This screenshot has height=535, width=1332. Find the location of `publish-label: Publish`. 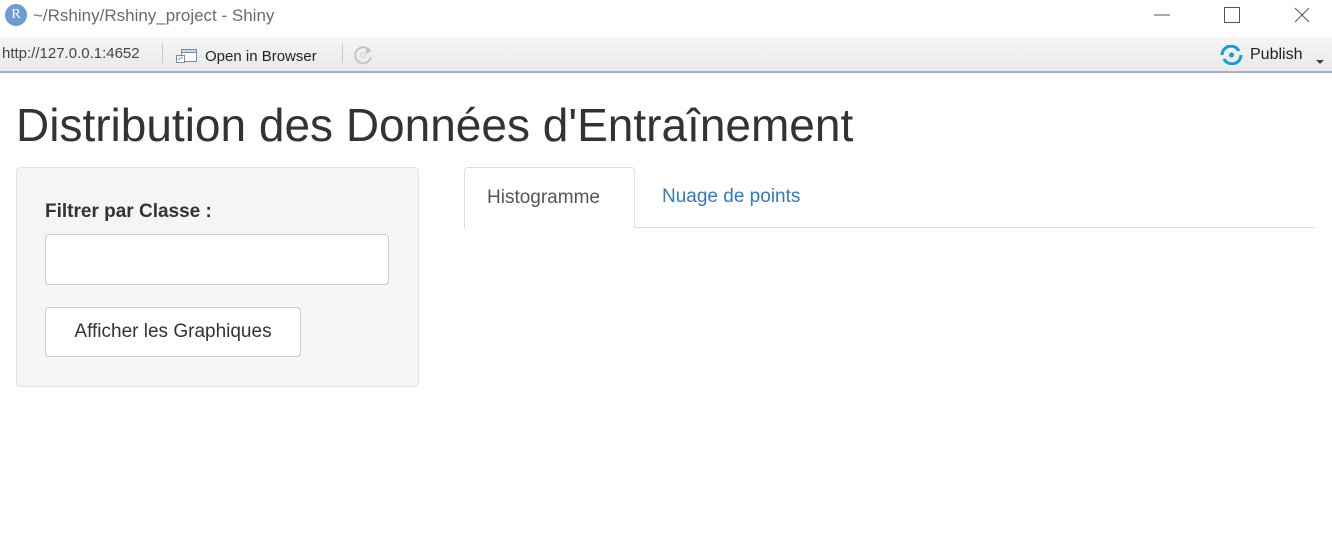

publish-label: Publish is located at coordinates (1276, 54).